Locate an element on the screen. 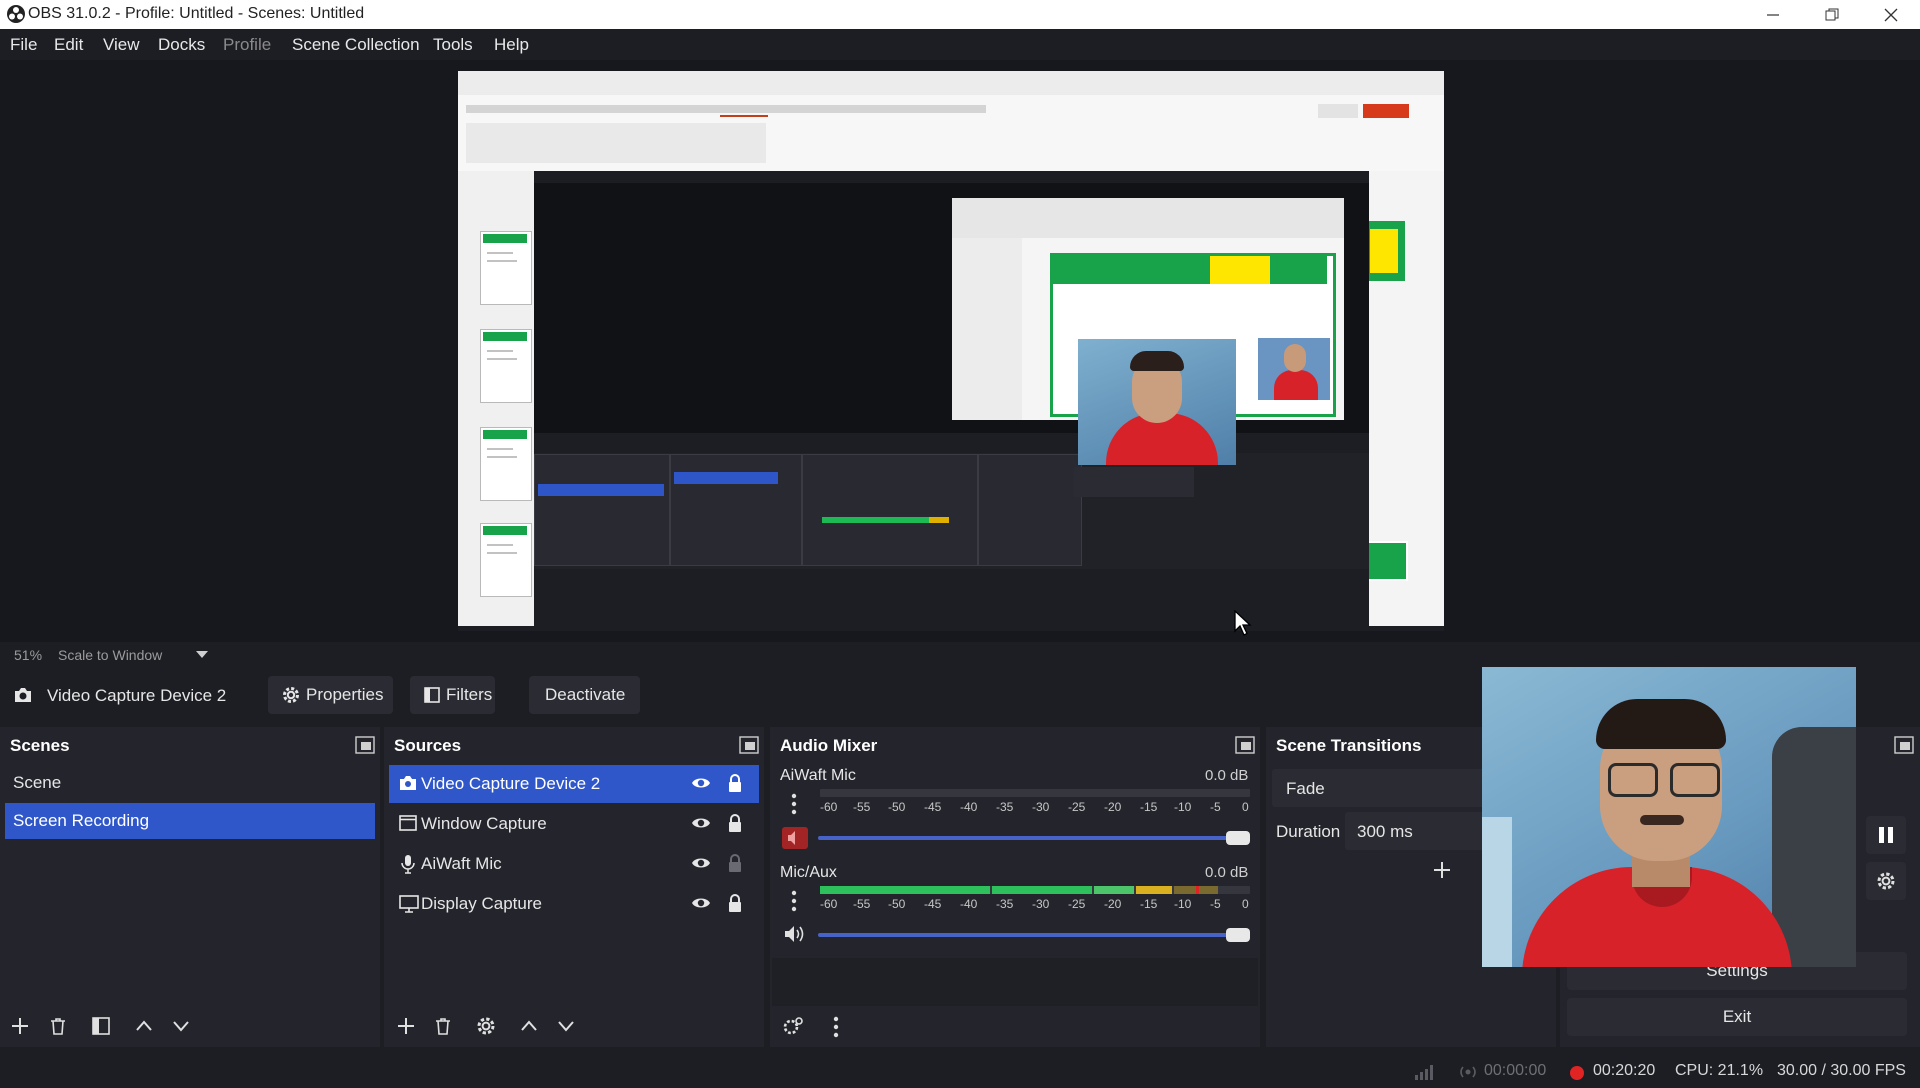 This screenshot has height=1088, width=1920. speaker-icon is located at coordinates (795, 934).